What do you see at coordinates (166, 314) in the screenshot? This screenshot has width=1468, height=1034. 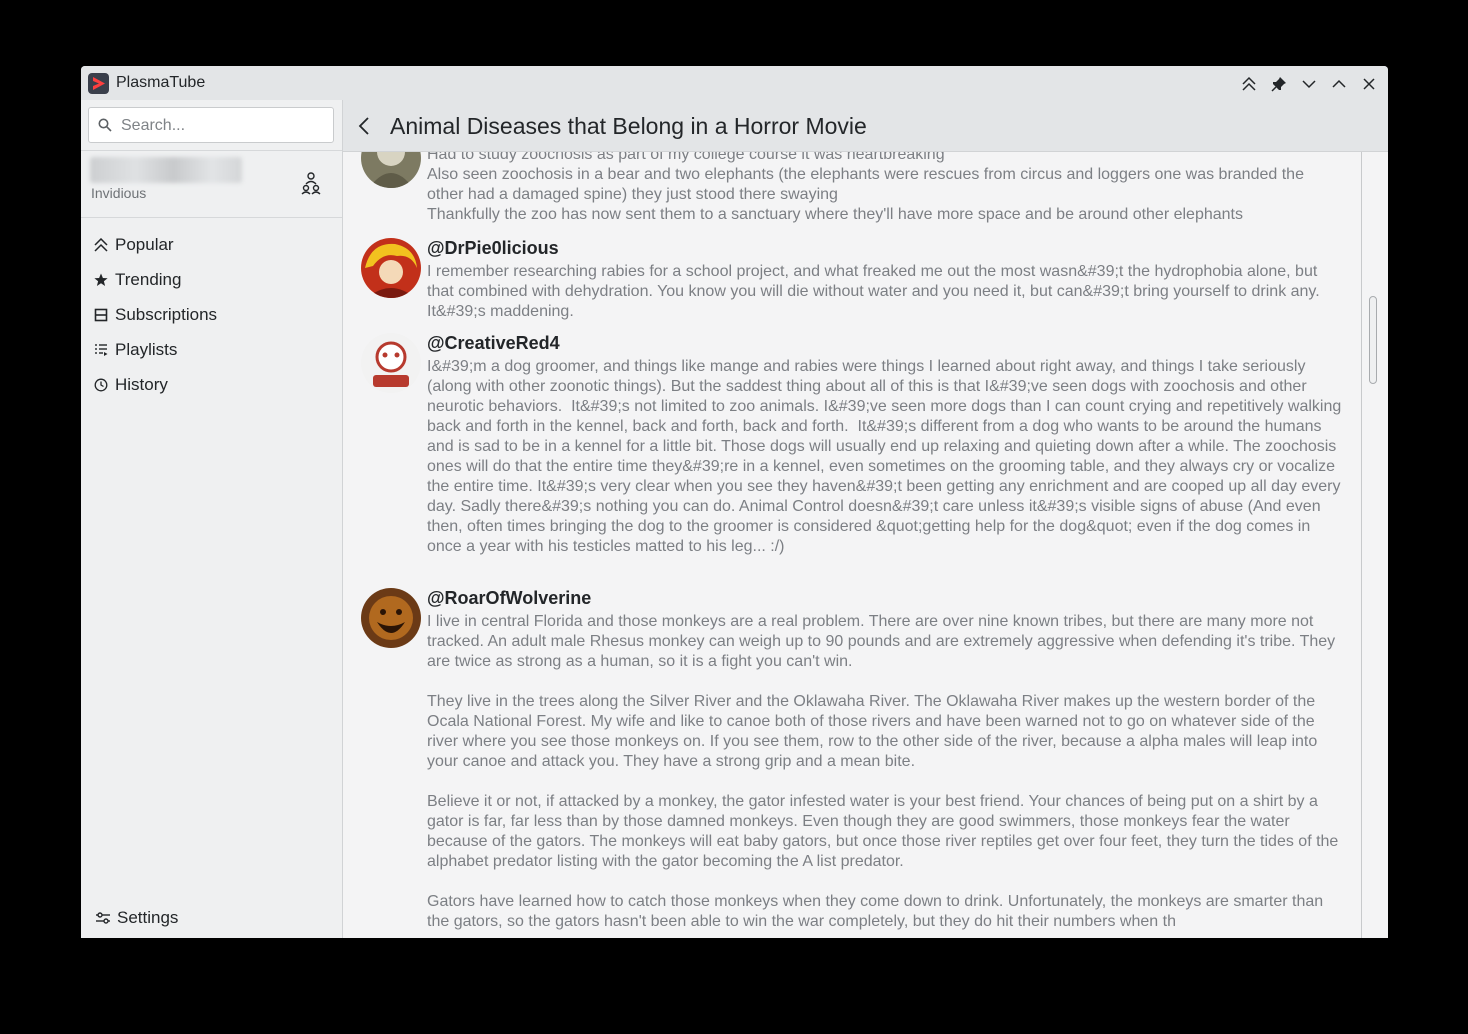 I see `sidebar-item-label: Subscriptions` at bounding box center [166, 314].